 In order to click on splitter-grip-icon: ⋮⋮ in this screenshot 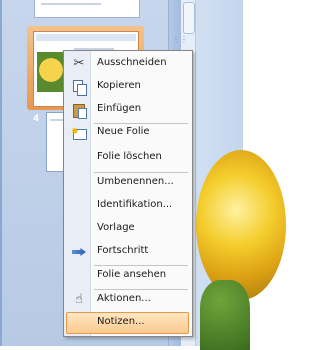, I will do `click(180, 39)`.